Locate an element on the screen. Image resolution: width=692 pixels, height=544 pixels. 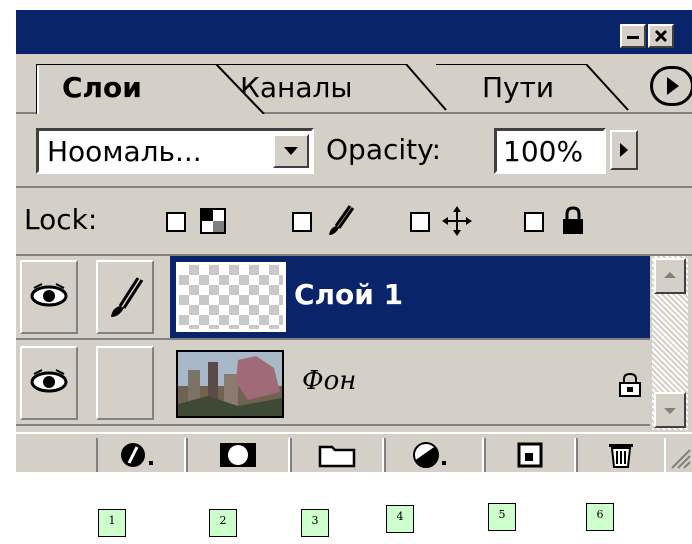
new-layer-button is located at coordinates (530, 455).